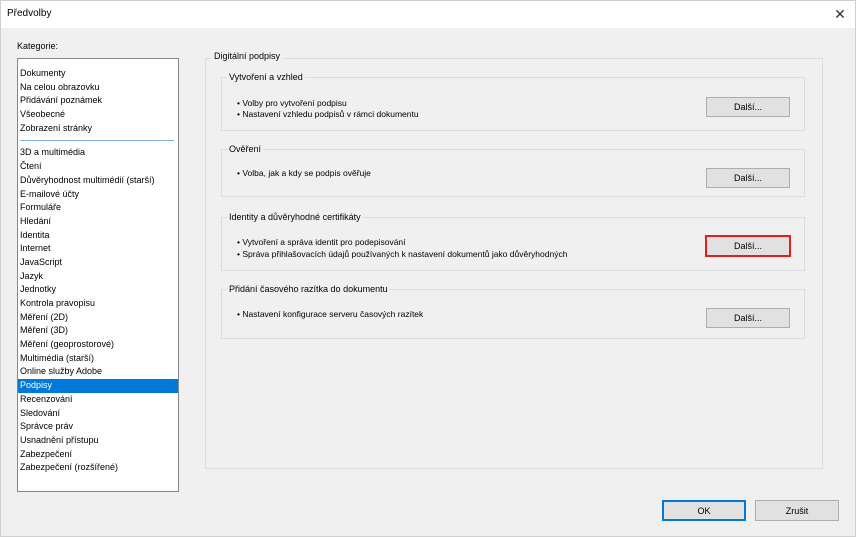  Describe the element at coordinates (98, 74) in the screenshot. I see `category-item: Dokumenty` at that location.